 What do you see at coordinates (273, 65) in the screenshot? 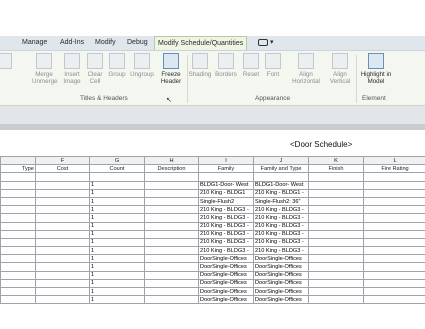
I see `font-button: Font` at bounding box center [273, 65].